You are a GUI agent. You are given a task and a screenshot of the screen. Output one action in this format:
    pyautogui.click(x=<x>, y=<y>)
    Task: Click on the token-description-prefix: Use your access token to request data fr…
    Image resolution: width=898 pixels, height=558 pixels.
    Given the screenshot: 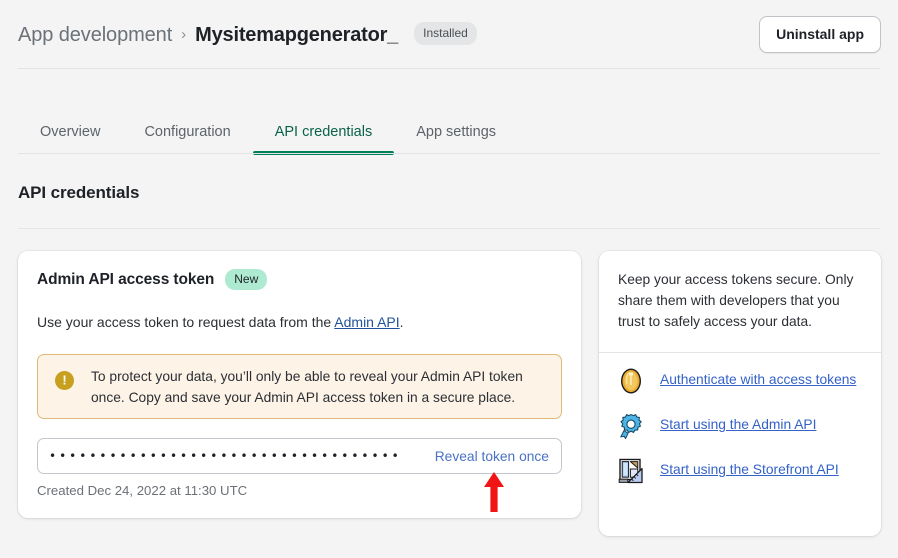 What is the action you would take?
    pyautogui.click(x=186, y=322)
    